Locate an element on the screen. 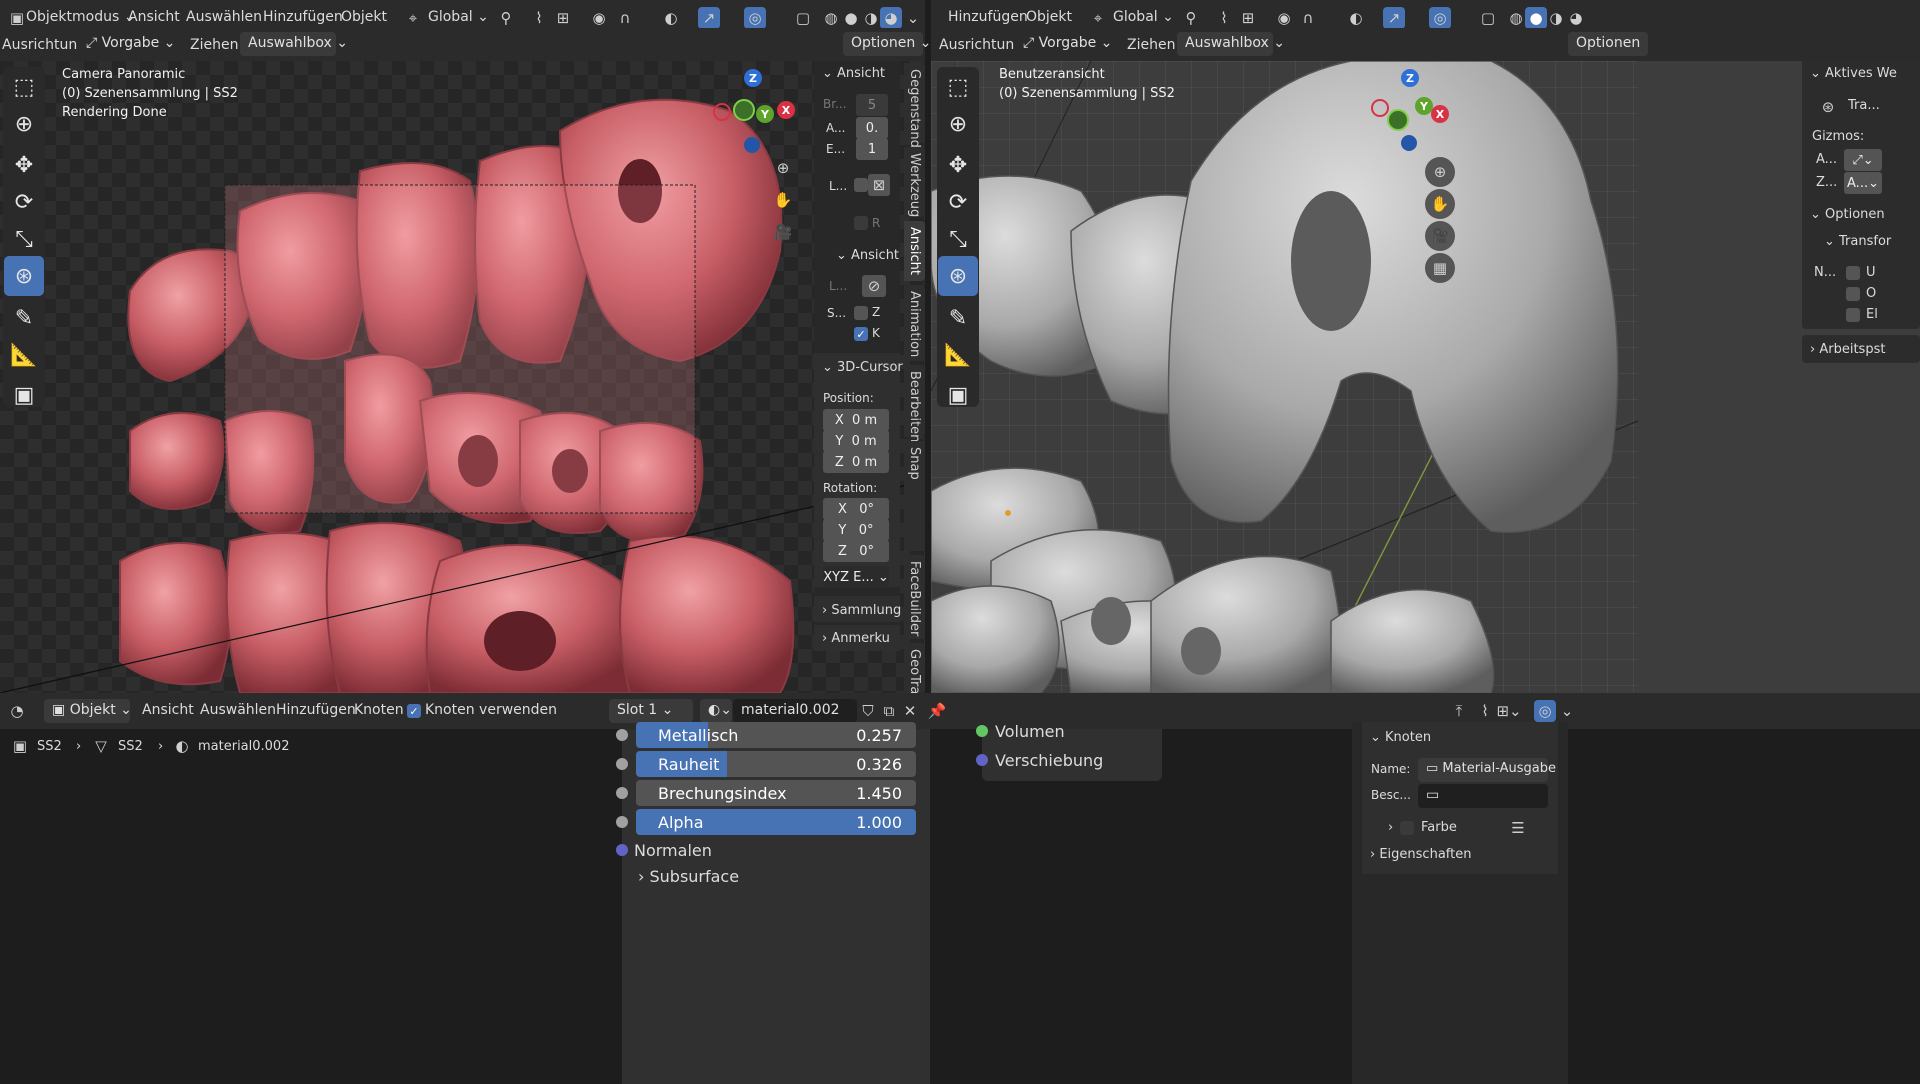  material-browse-button: ◐⌄ is located at coordinates (716, 711).